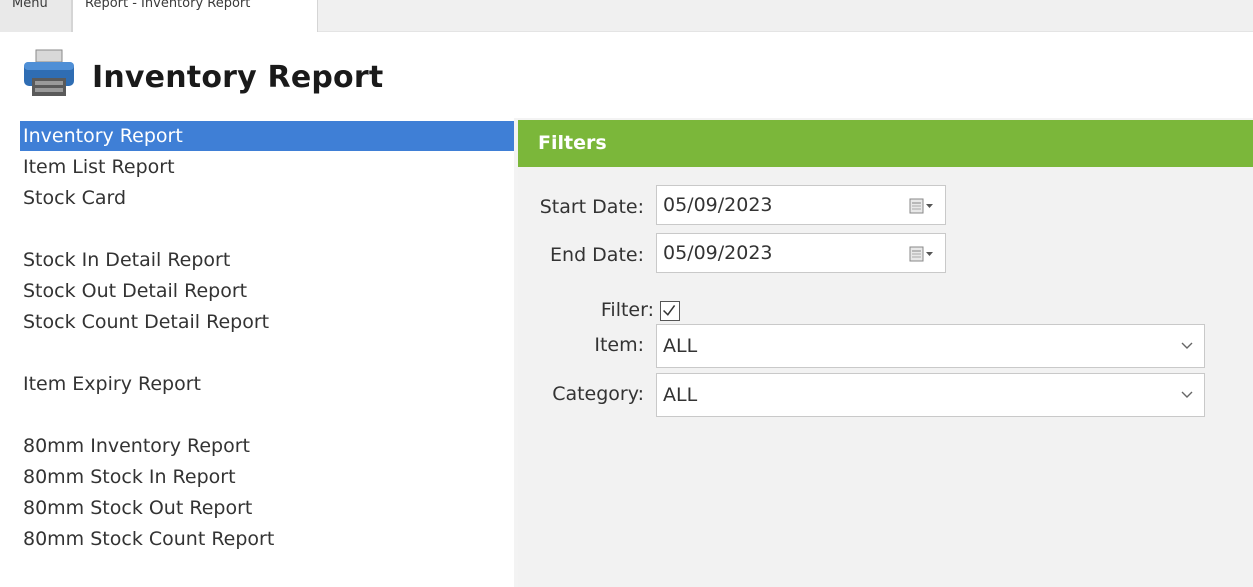  Describe the element at coordinates (267, 539) in the screenshot. I see `report-item-80mm-stock-count: 80mm Stock Count Report` at that location.